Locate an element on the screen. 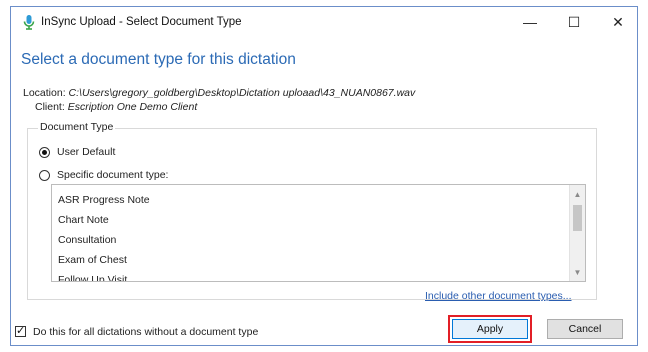  list-item: Consultation is located at coordinates (104, 240).